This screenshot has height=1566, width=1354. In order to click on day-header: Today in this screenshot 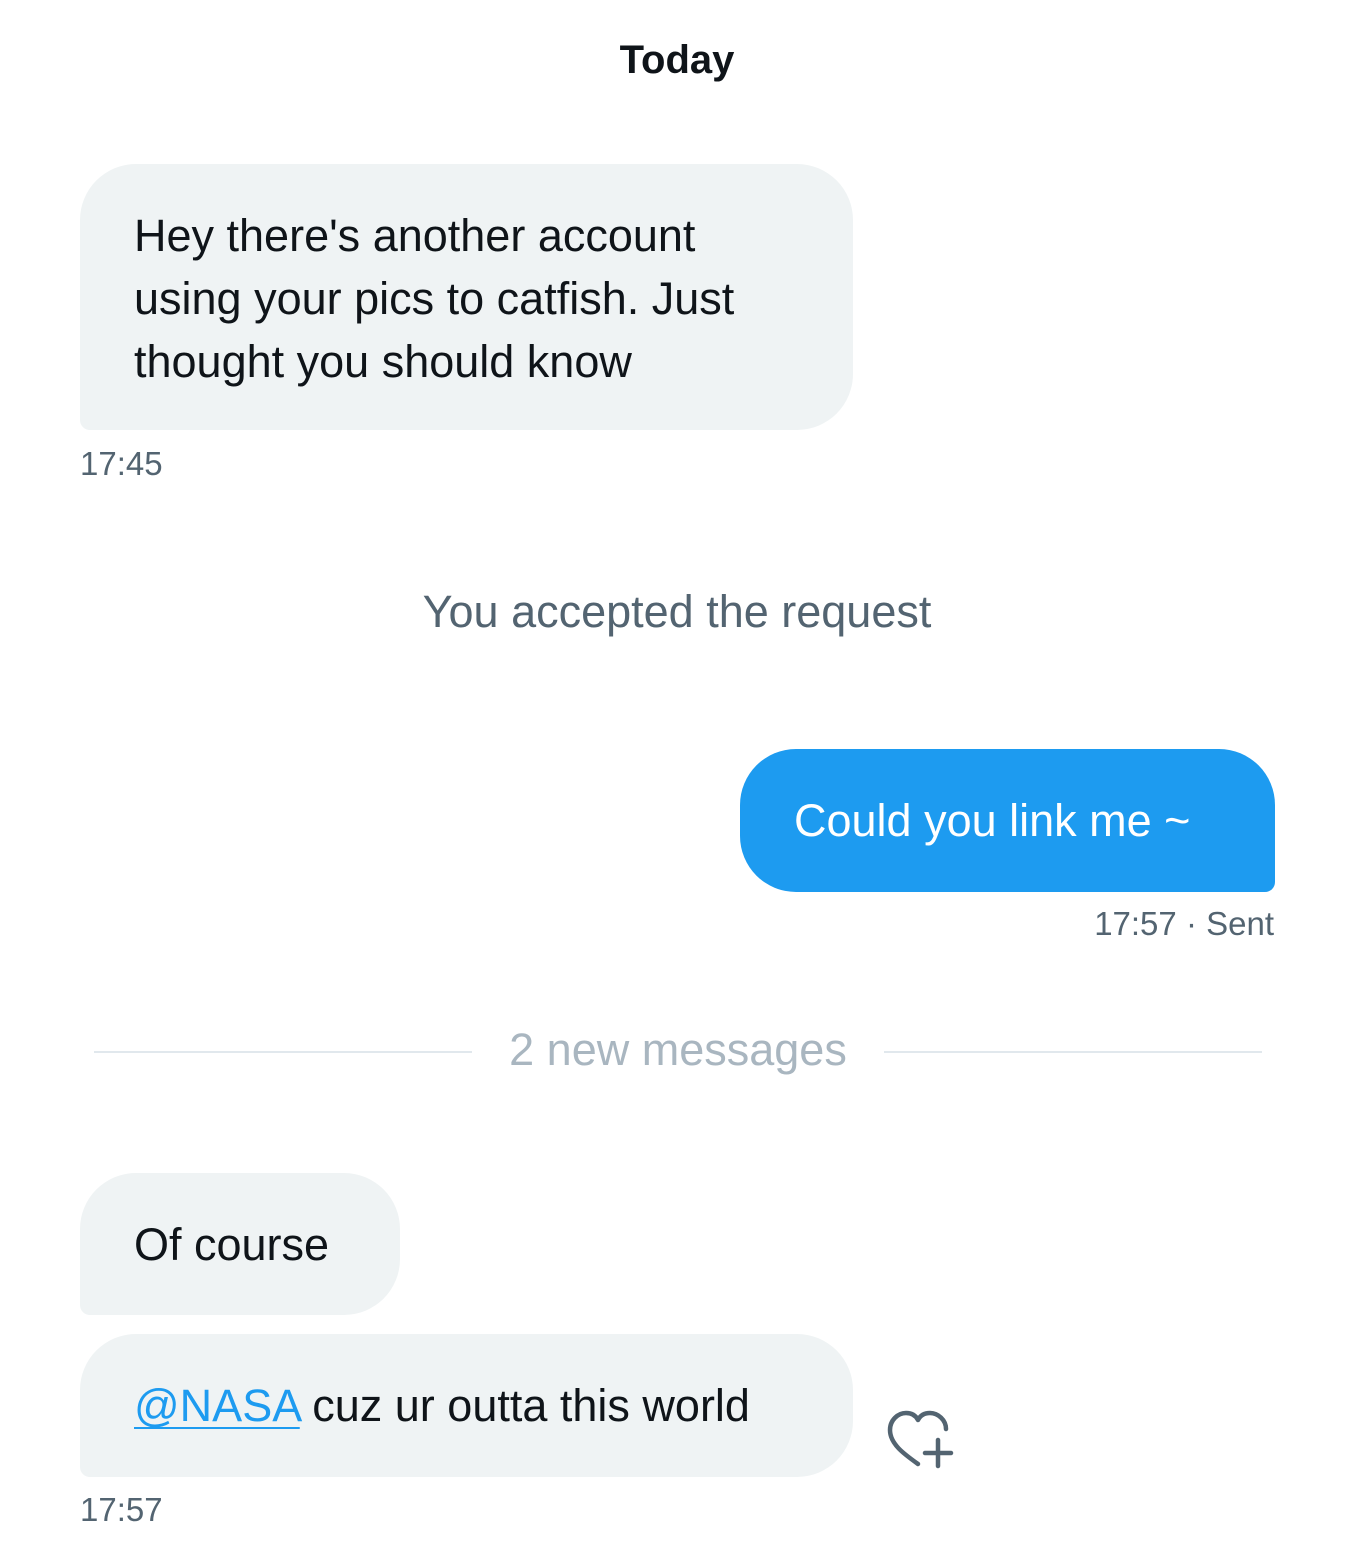, I will do `click(677, 60)`.